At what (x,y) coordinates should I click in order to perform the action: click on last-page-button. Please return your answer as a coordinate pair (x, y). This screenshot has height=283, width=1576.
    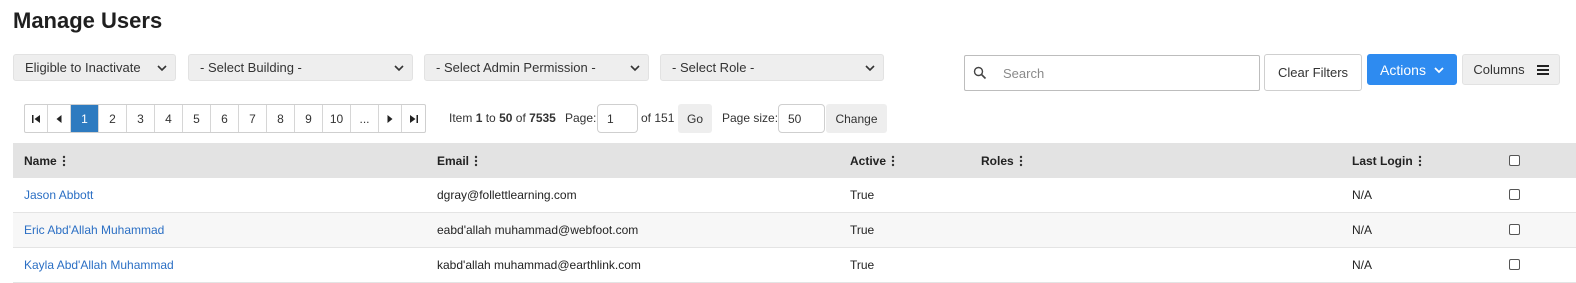
    Looking at the image, I should click on (413, 118).